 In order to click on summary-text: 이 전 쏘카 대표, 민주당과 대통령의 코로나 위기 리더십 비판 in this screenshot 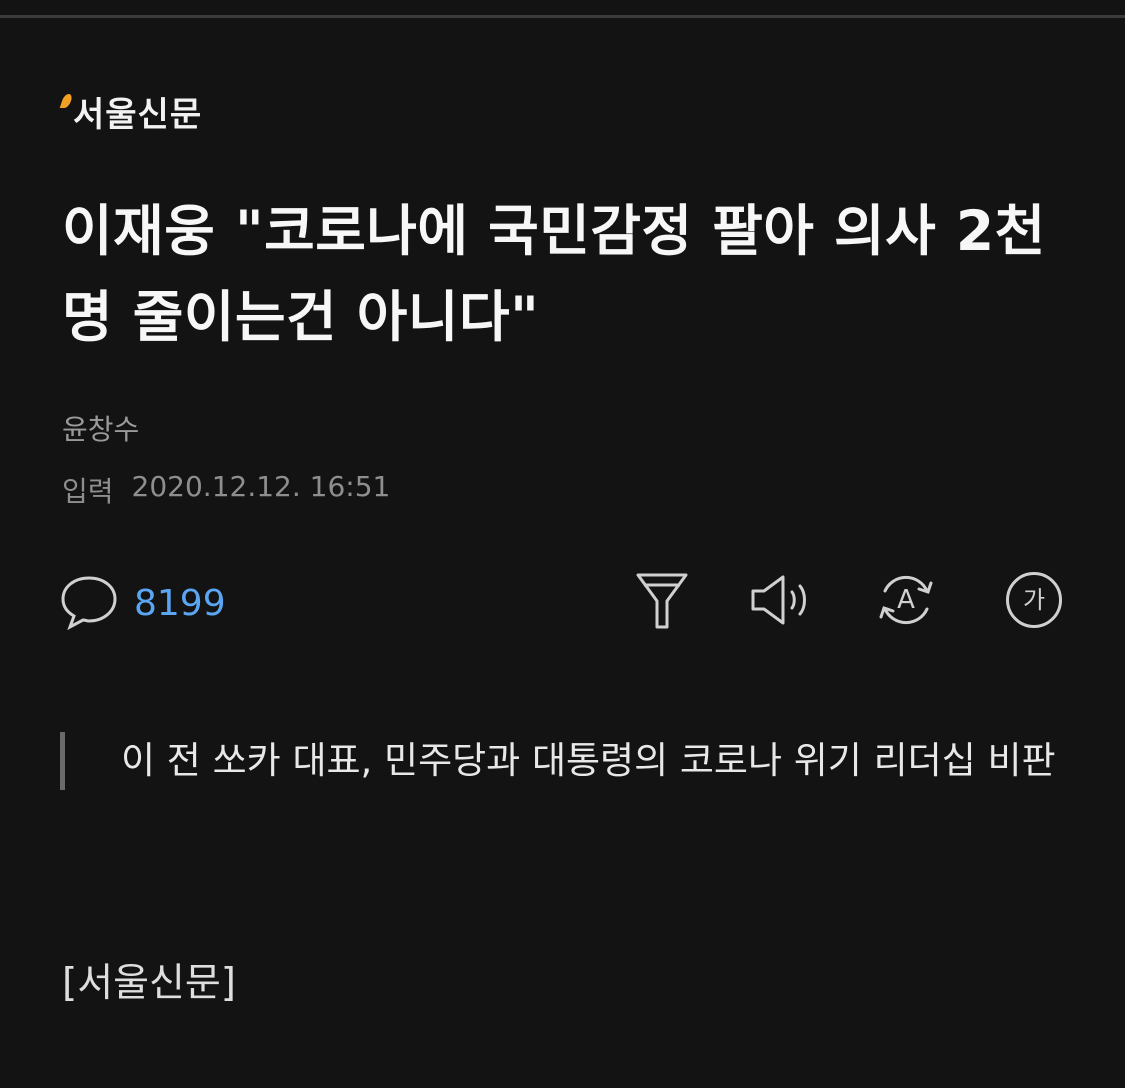, I will do `click(588, 760)`.